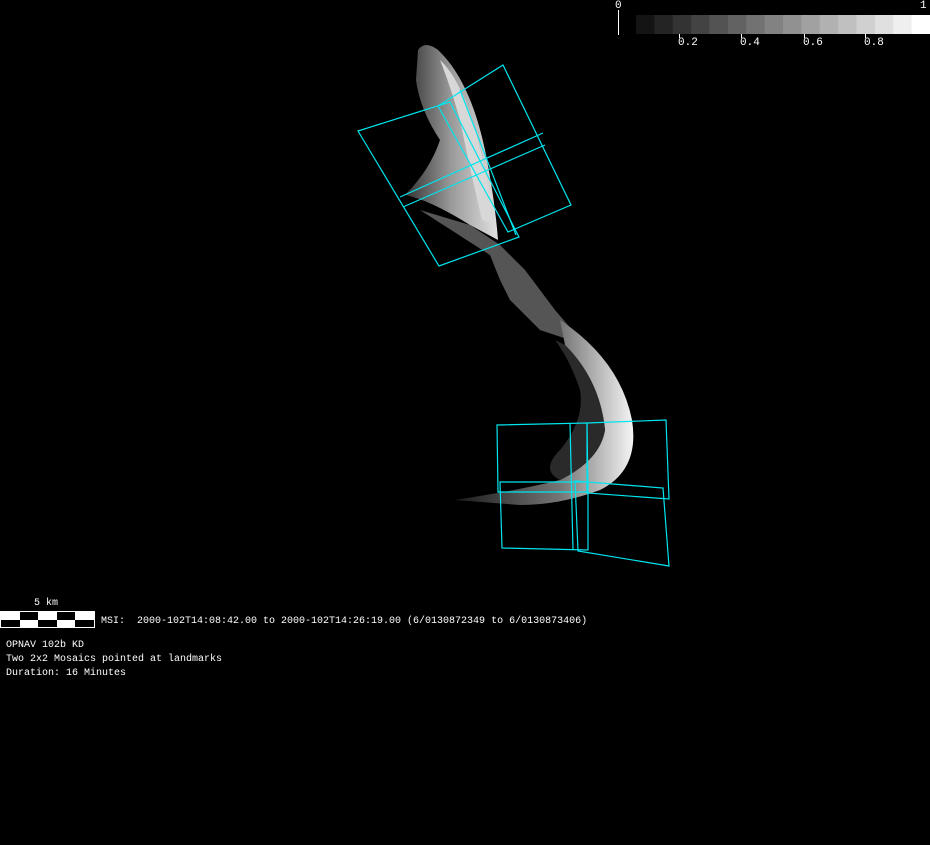 Image resolution: width=930 pixels, height=845 pixels. Describe the element at coordinates (544, 412) in the screenshot. I see `asteroid-lobe-bottom` at that location.